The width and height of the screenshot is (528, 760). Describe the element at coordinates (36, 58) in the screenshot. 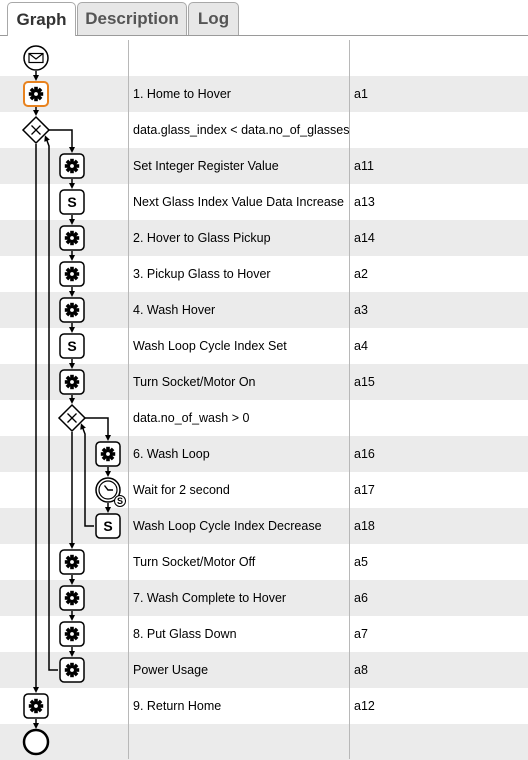

I see `mail-start-event-icon` at that location.